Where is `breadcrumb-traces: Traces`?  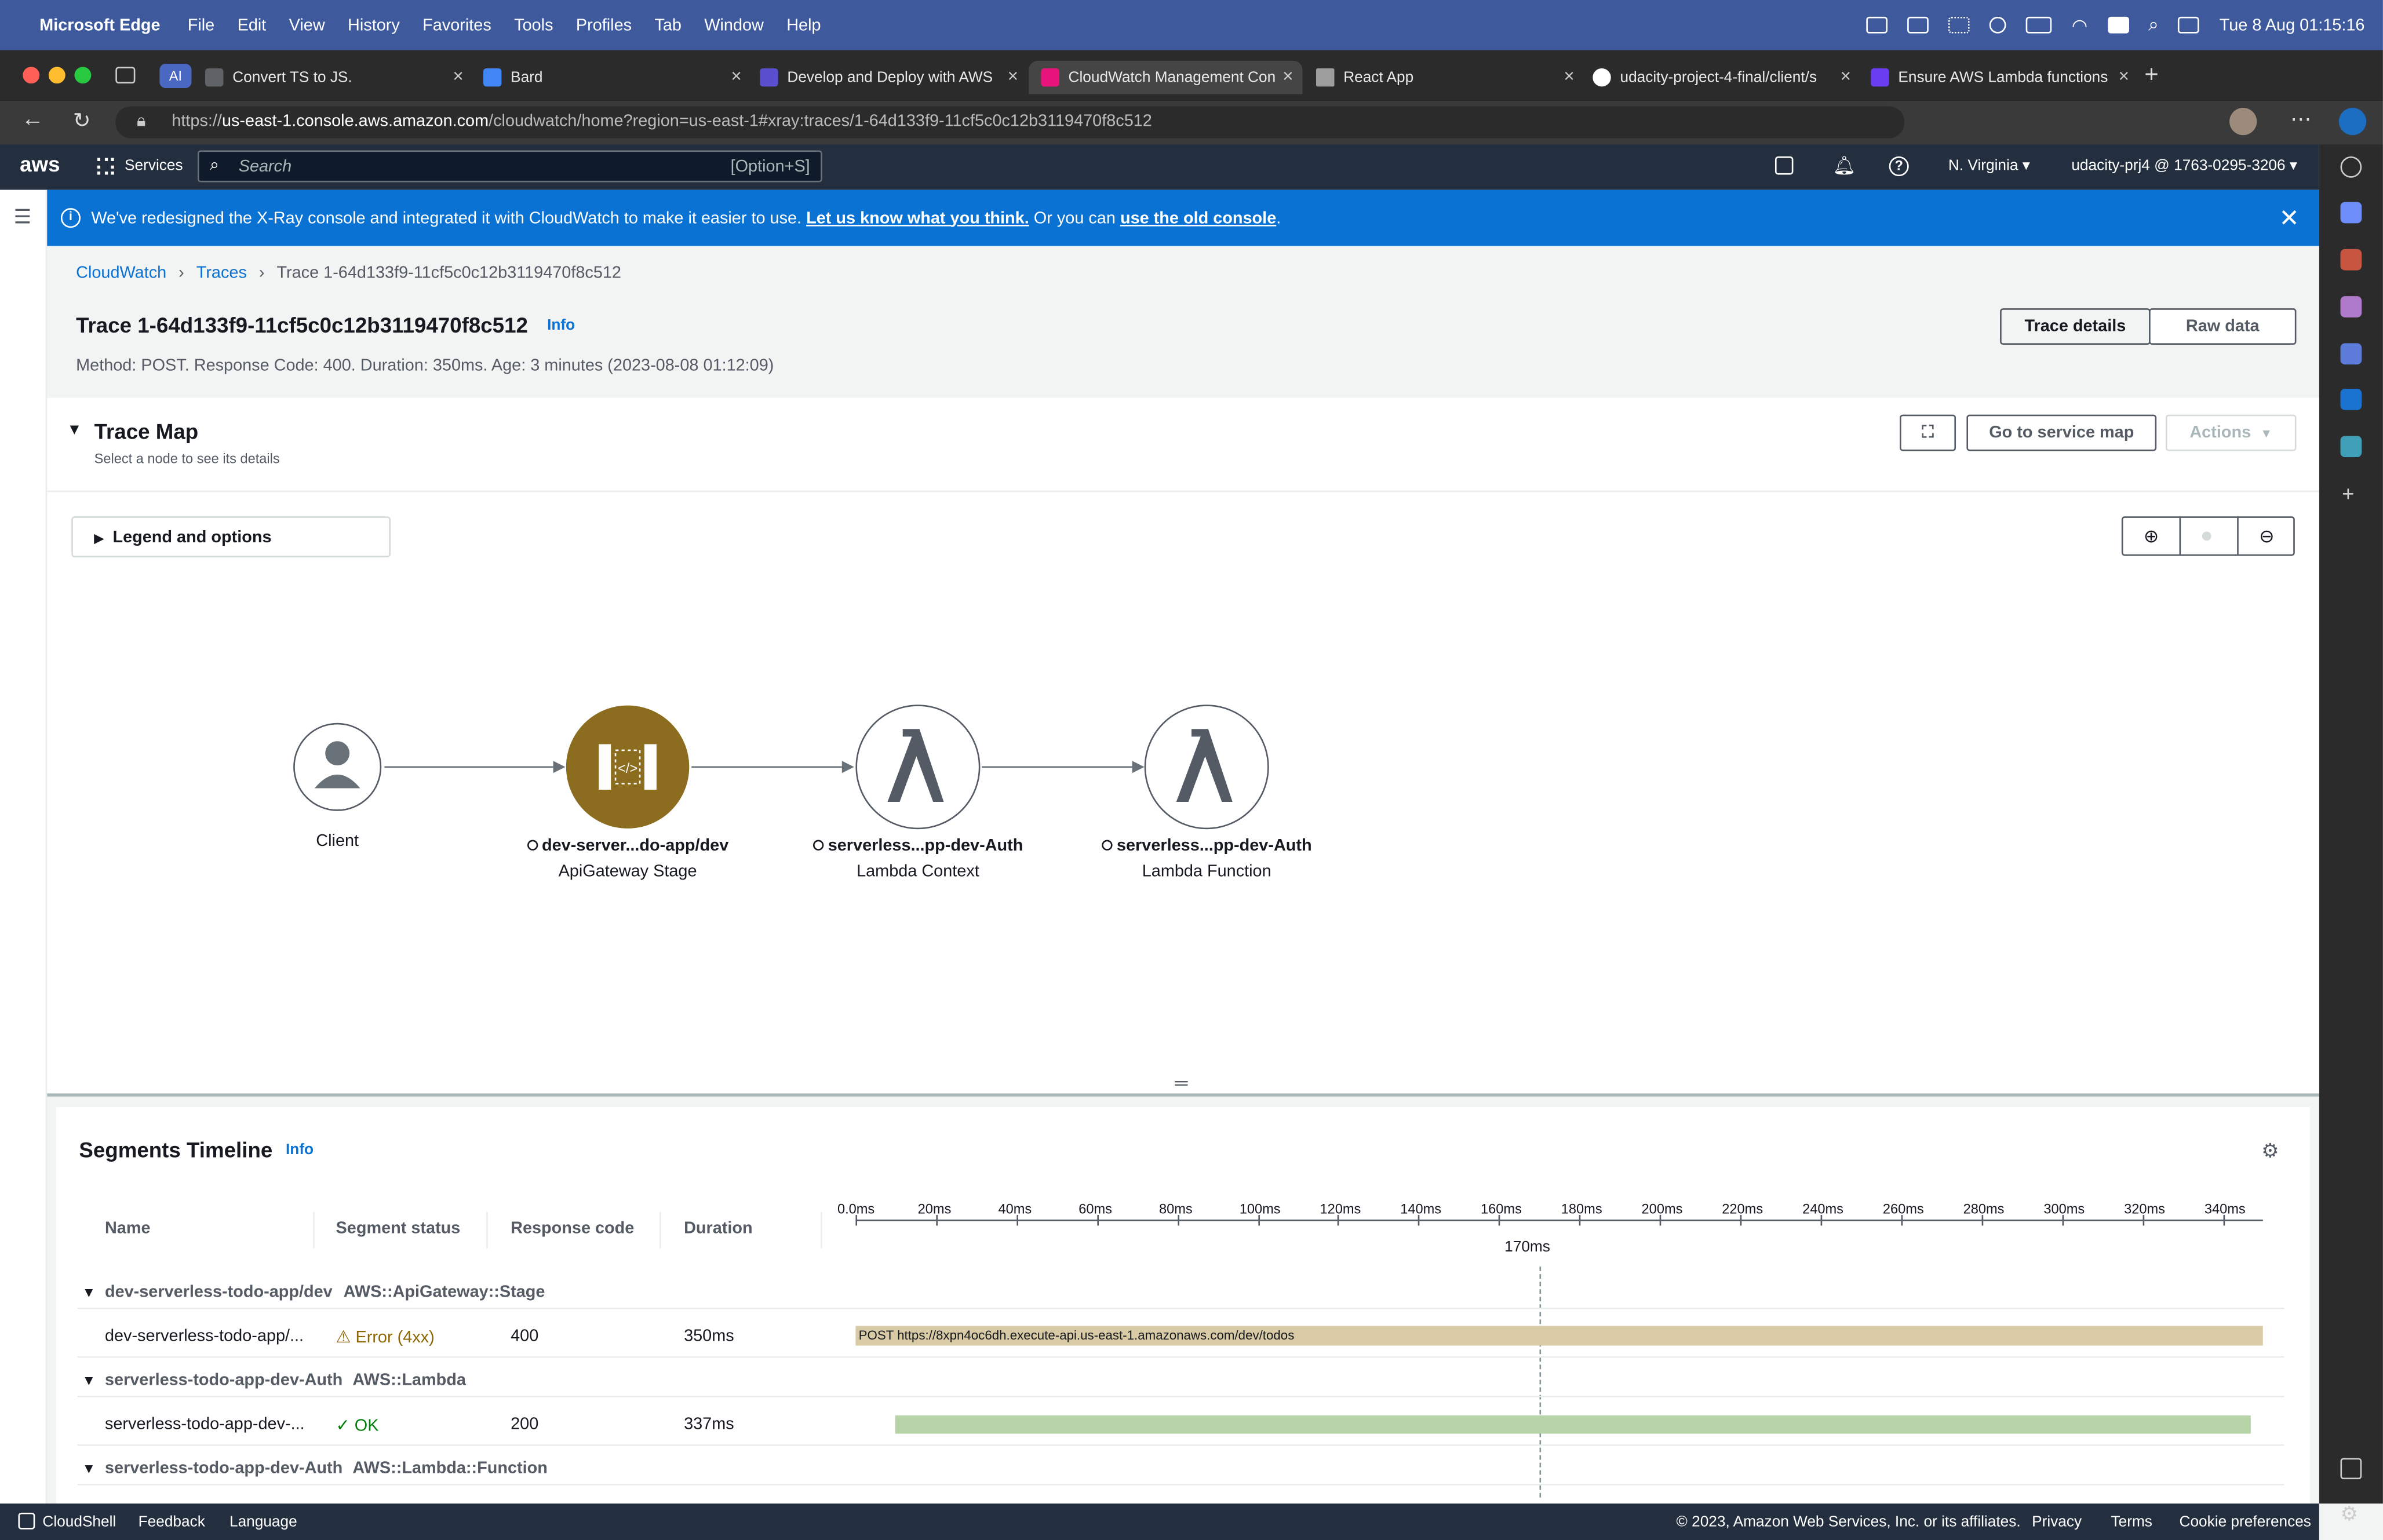
breadcrumb-traces: Traces is located at coordinates (222, 273).